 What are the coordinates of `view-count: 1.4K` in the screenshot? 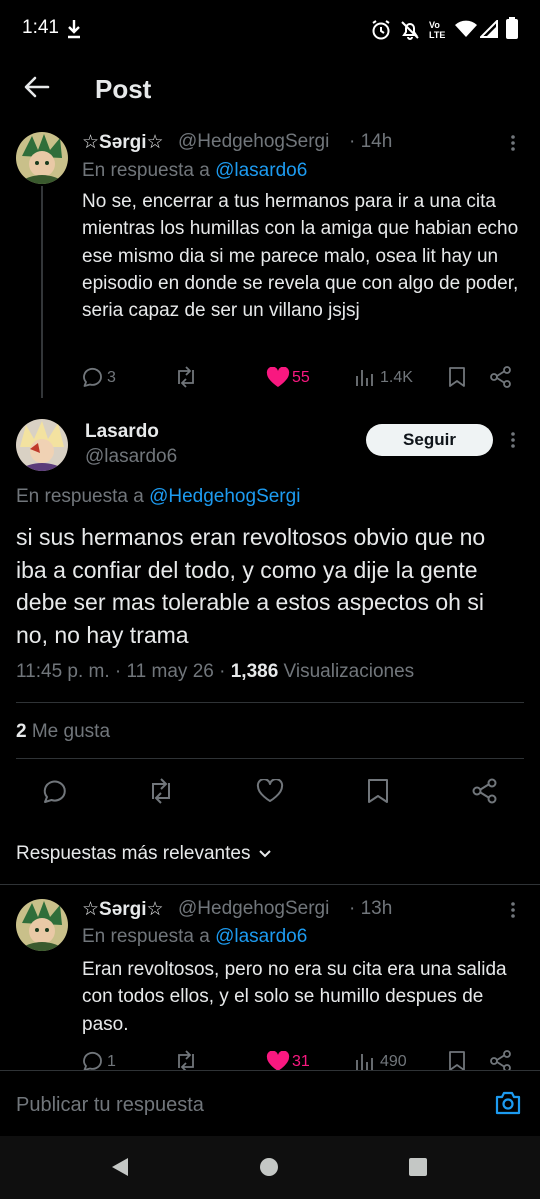 It's located at (396, 377).